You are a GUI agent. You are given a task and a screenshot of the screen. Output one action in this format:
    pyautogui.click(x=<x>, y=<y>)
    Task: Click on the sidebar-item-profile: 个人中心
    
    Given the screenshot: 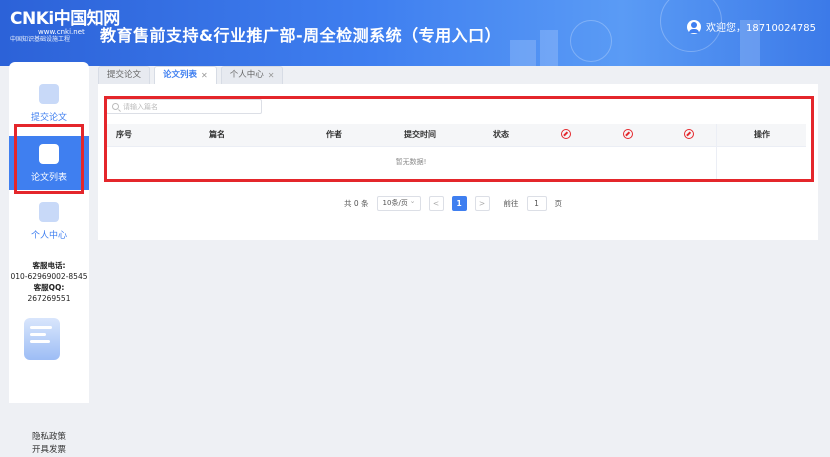 What is the action you would take?
    pyautogui.click(x=49, y=221)
    